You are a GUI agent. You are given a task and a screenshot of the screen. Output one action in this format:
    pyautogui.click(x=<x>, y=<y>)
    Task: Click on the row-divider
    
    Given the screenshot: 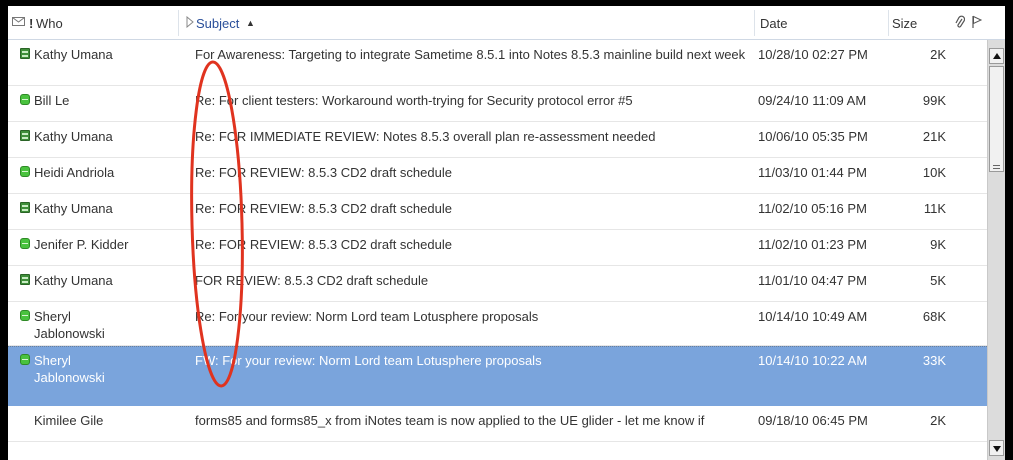 What is the action you would take?
    pyautogui.click(x=497, y=441)
    